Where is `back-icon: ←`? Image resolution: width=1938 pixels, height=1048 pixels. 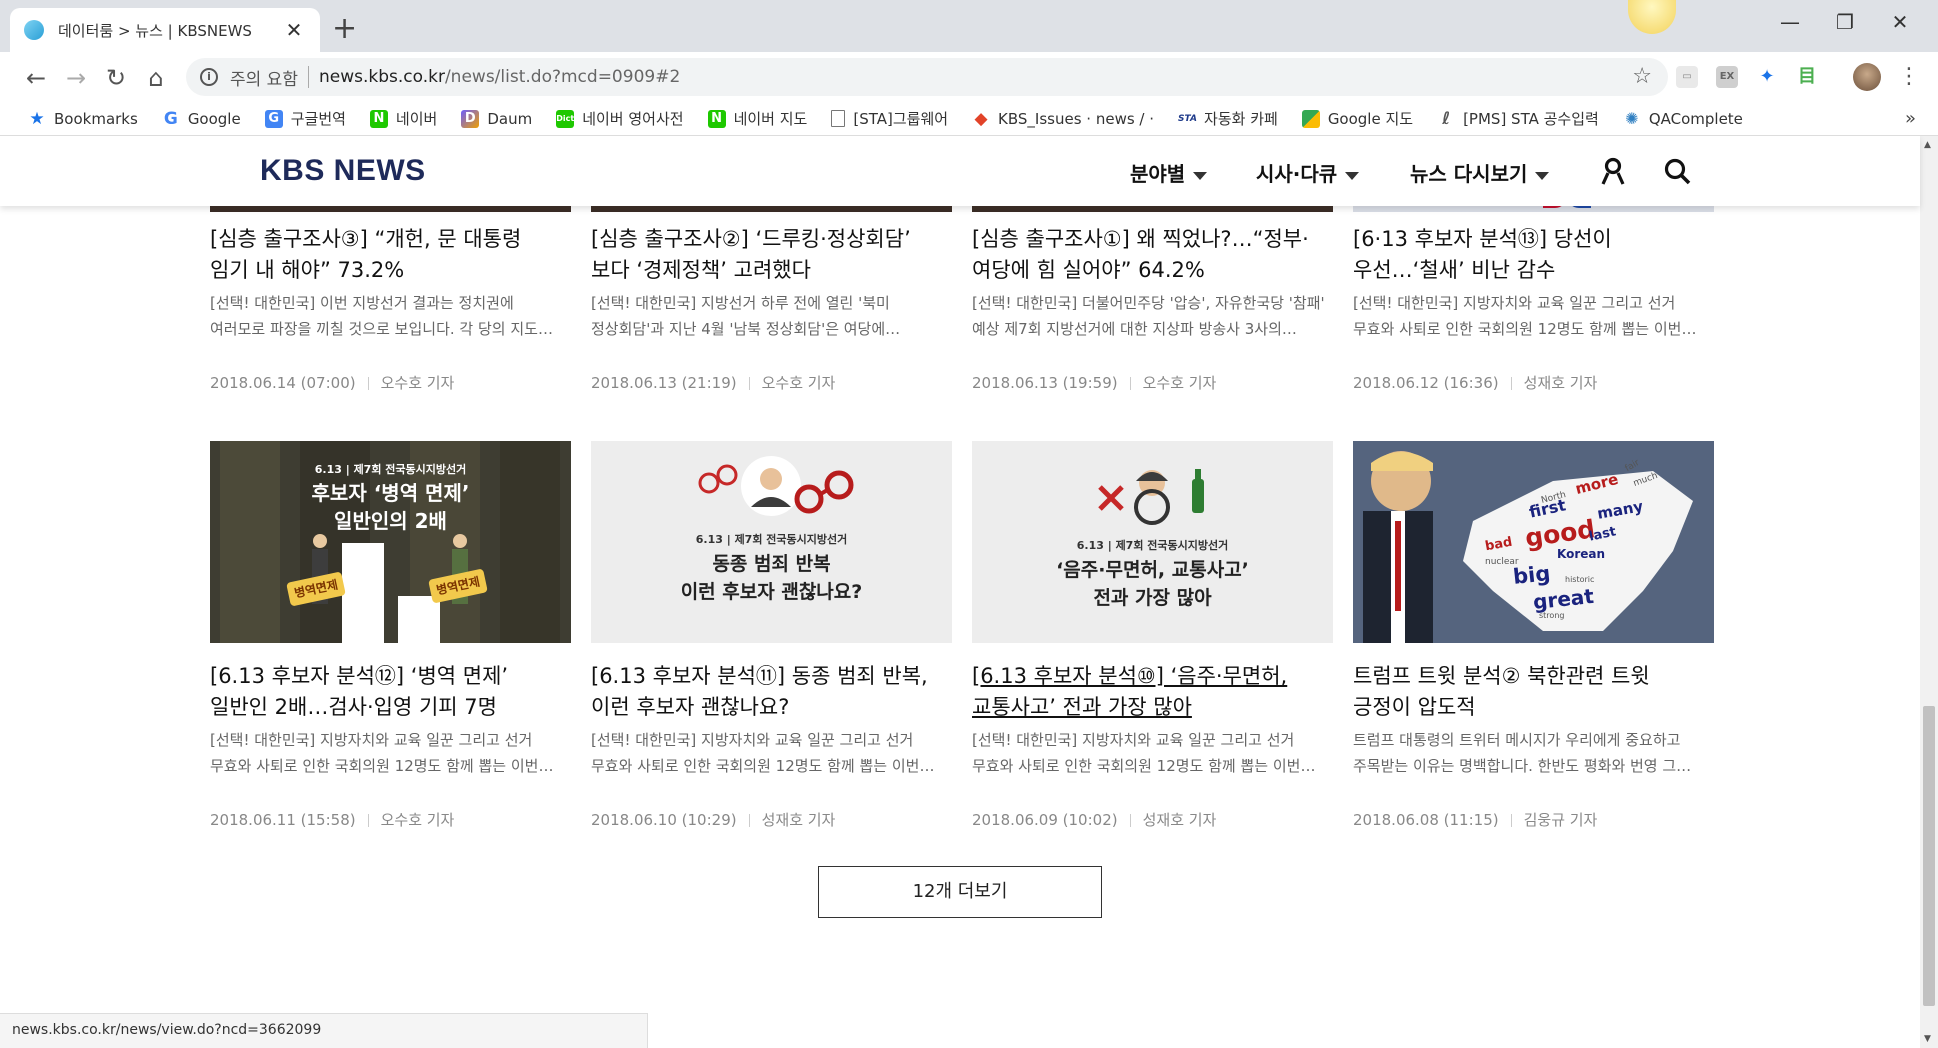 back-icon: ← is located at coordinates (36, 78).